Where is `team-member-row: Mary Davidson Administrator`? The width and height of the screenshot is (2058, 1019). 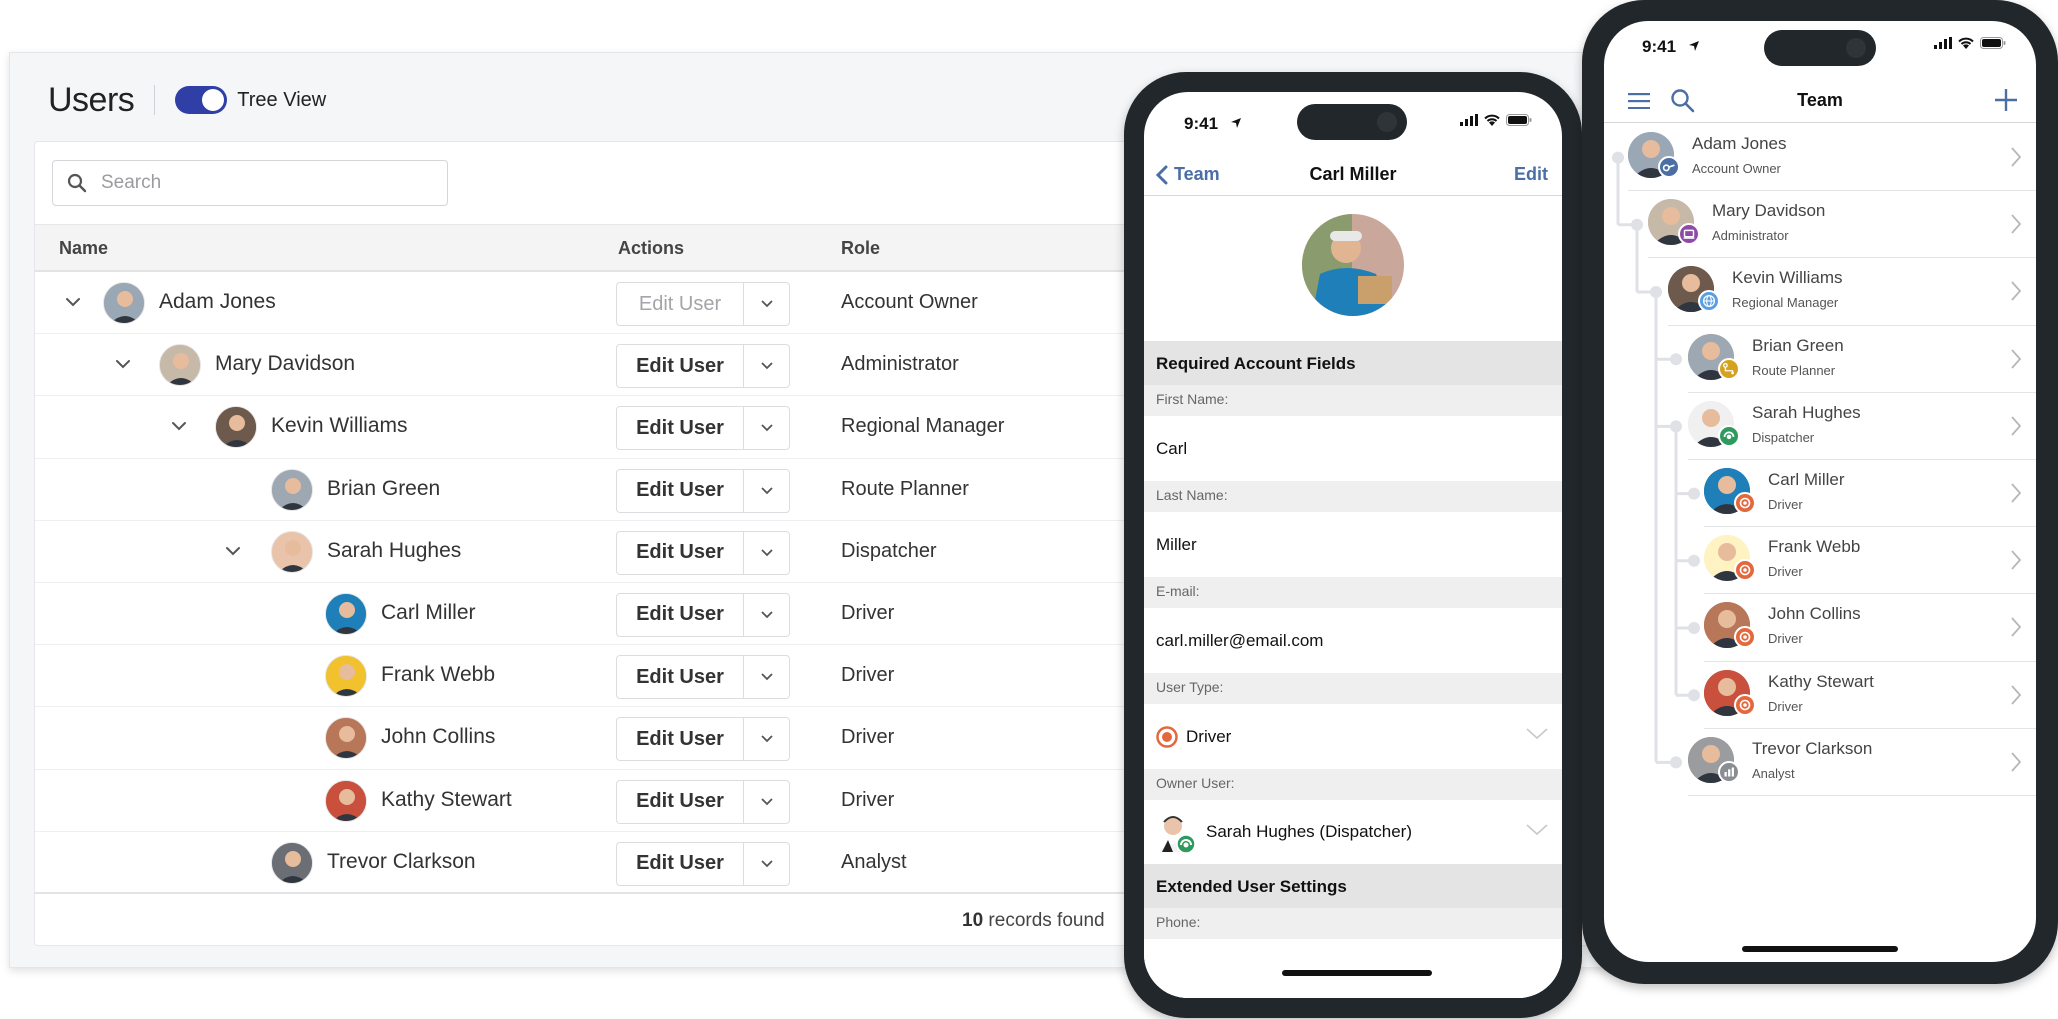 team-member-row: Mary Davidson Administrator is located at coordinates (1820, 225).